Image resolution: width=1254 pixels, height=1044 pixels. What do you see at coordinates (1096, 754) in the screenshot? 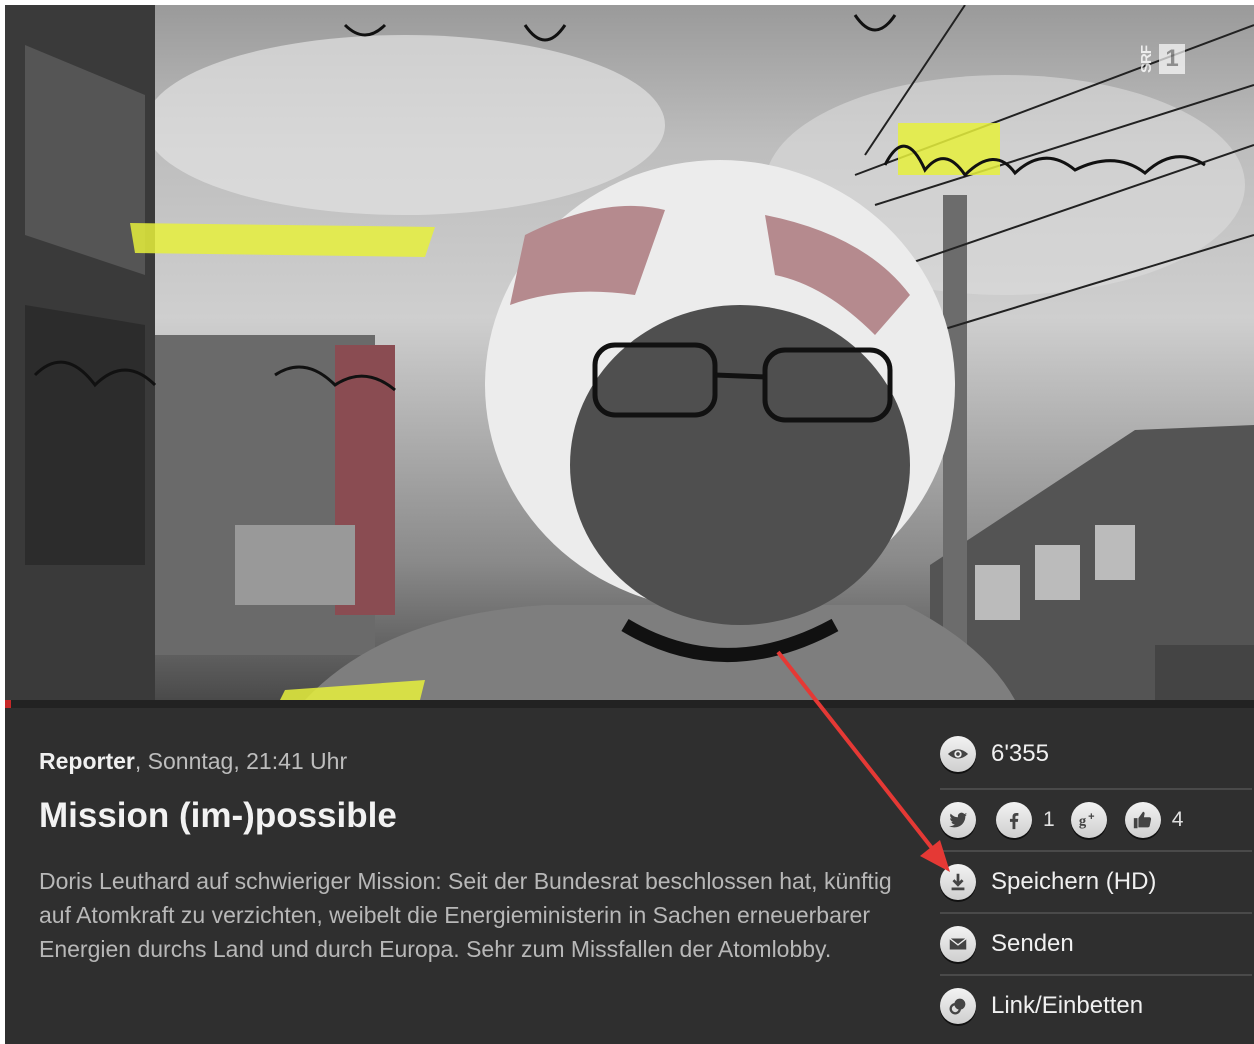
I see `views-row: 6'355` at bounding box center [1096, 754].